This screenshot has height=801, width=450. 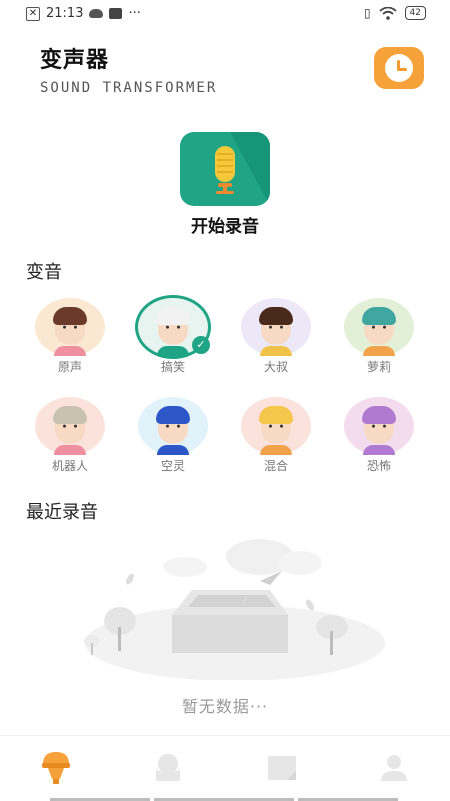 I want to click on battery-icon: 42, so click(x=415, y=13).